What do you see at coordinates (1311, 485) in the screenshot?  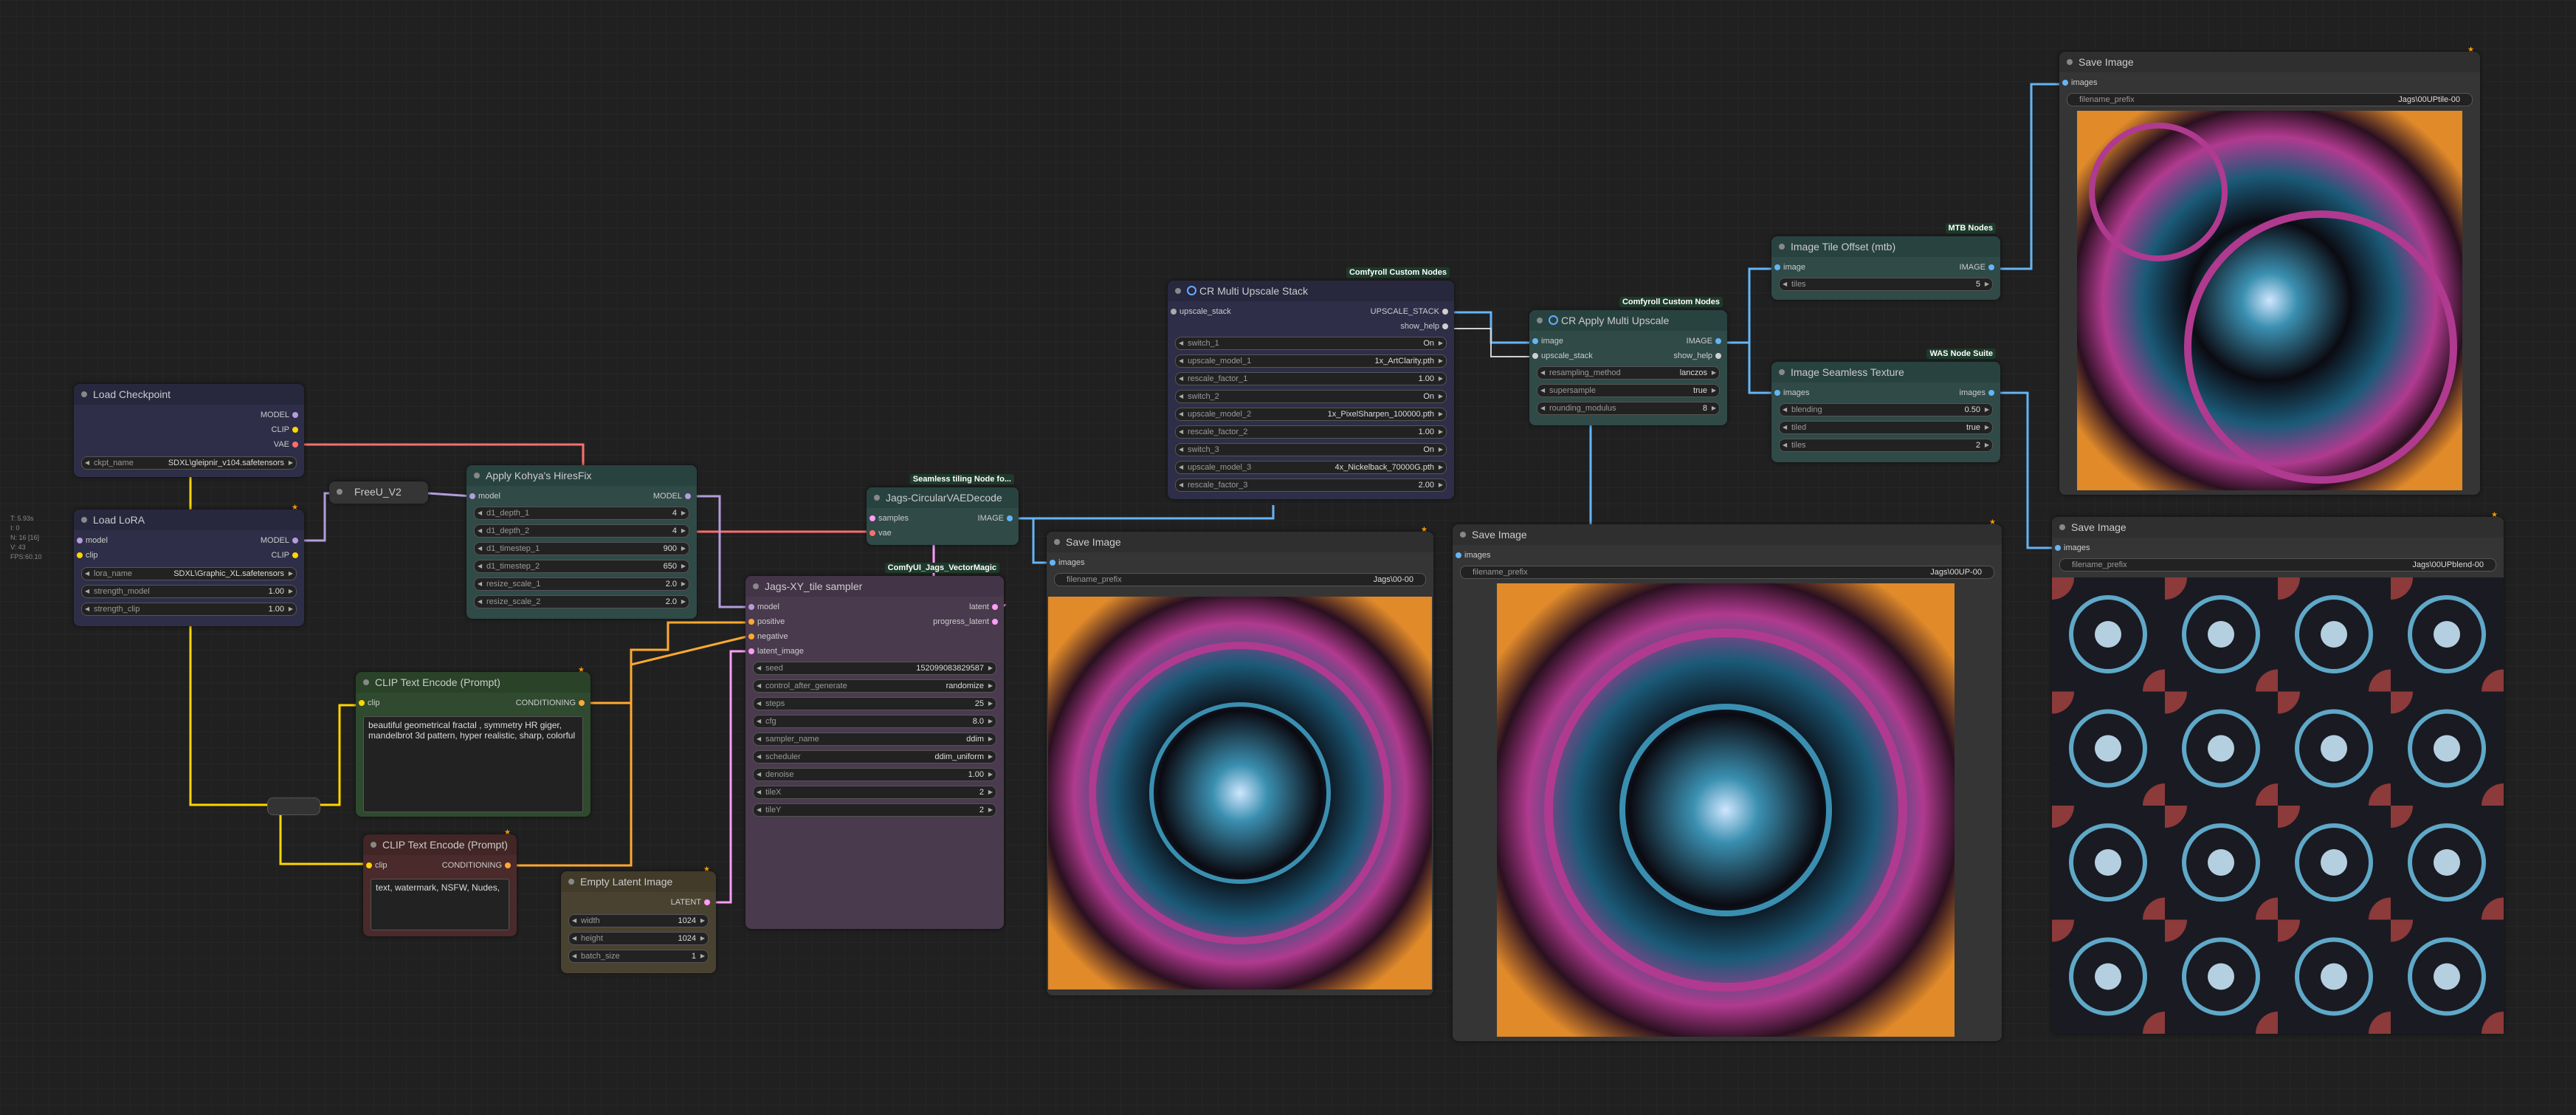 I see `widget-rescale-factor-3: rescale_factor_3 2.00` at bounding box center [1311, 485].